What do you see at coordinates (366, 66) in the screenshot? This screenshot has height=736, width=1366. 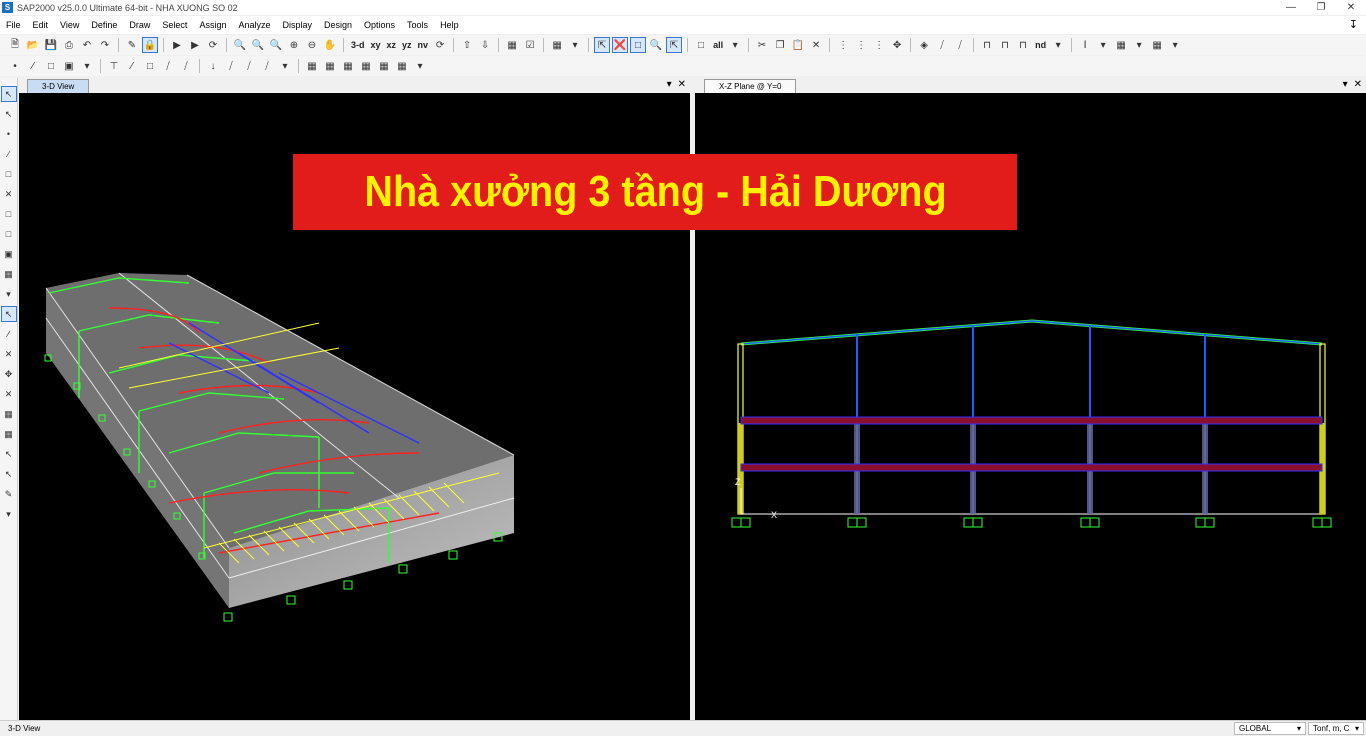 I see `show-stress-icon: ▦` at bounding box center [366, 66].